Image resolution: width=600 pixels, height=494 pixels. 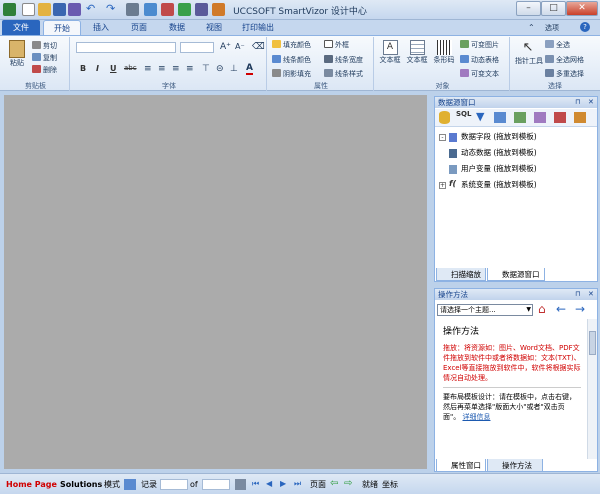 What do you see at coordinates (499, 185) in the screenshot?
I see `tree-item-system-variable: 系统变量 (拖放到模板)` at bounding box center [499, 185].